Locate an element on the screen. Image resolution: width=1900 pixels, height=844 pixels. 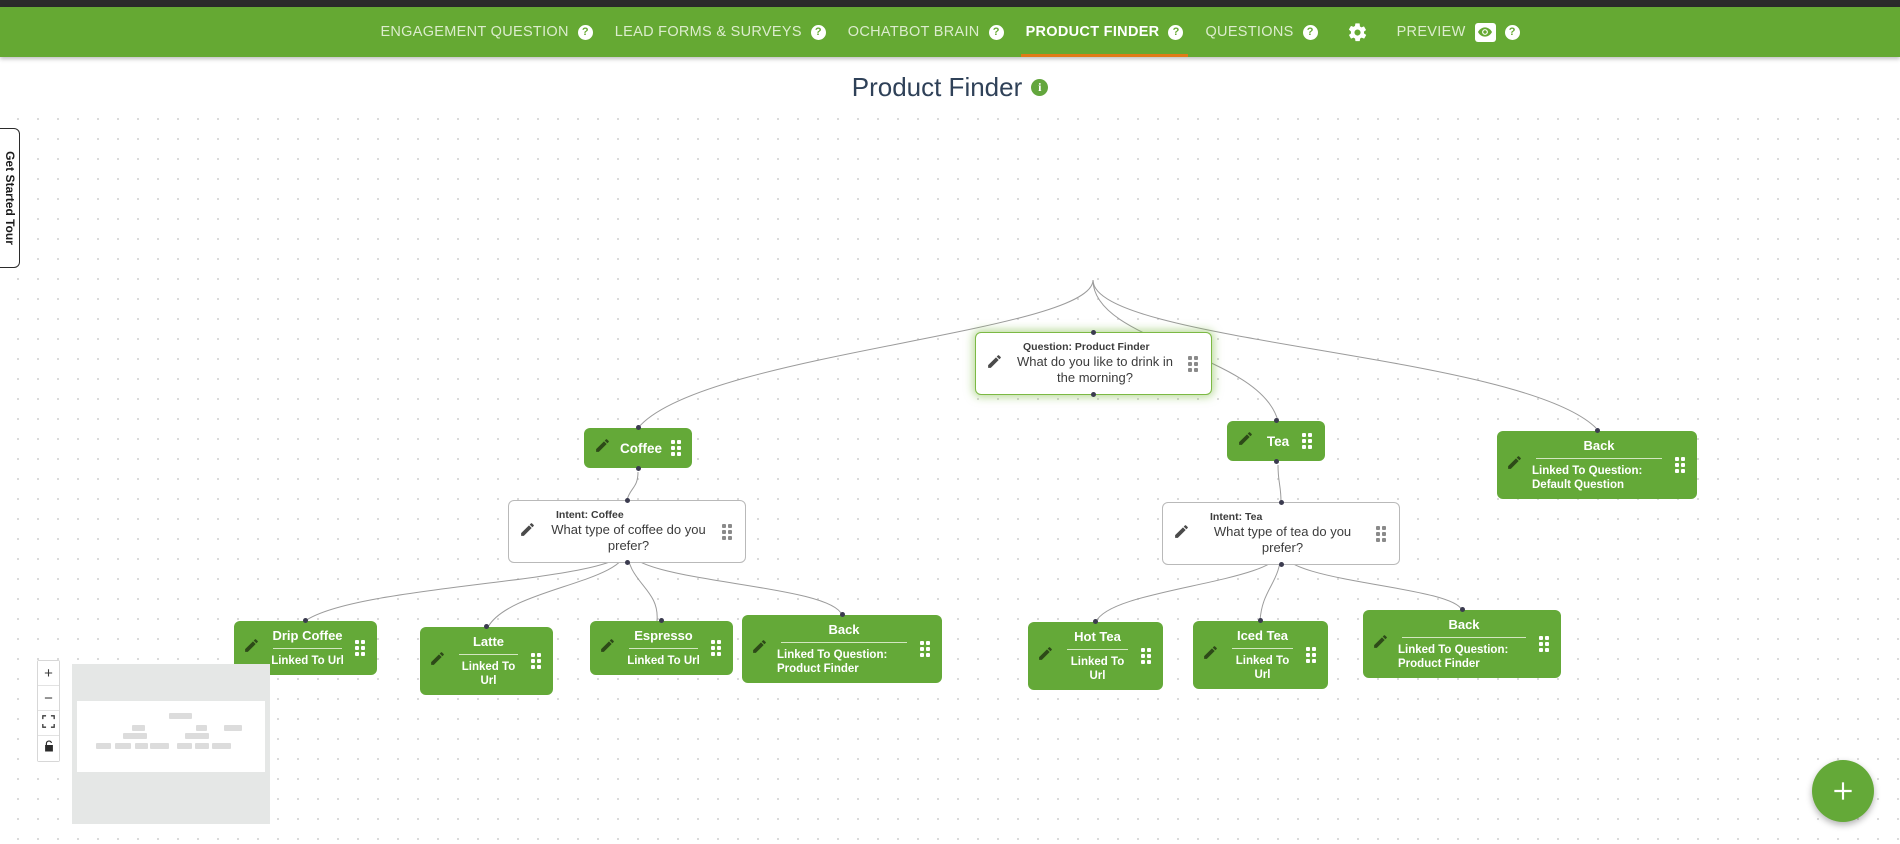
node-body: Drip Coffee Linked To Url is located at coordinates (307, 648).